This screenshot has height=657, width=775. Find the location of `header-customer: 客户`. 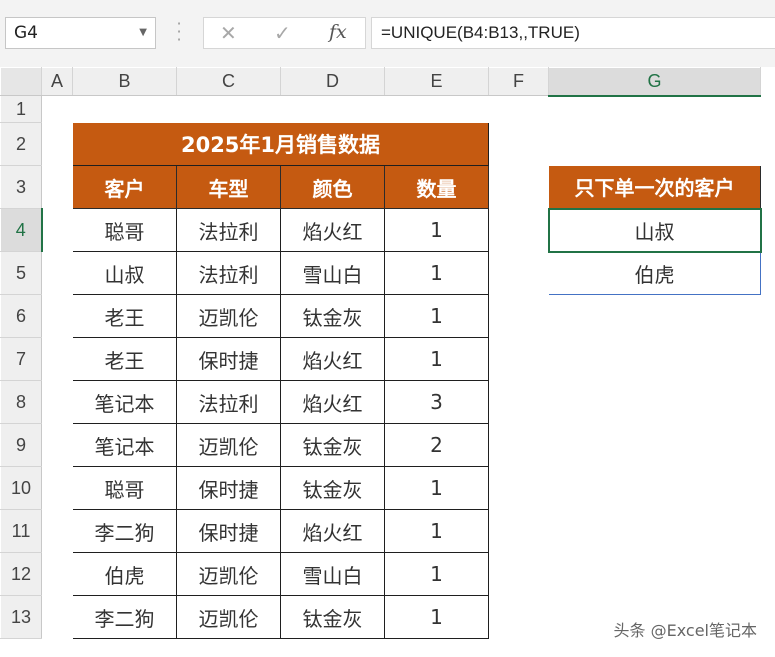

header-customer: 客户 is located at coordinates (124, 187).